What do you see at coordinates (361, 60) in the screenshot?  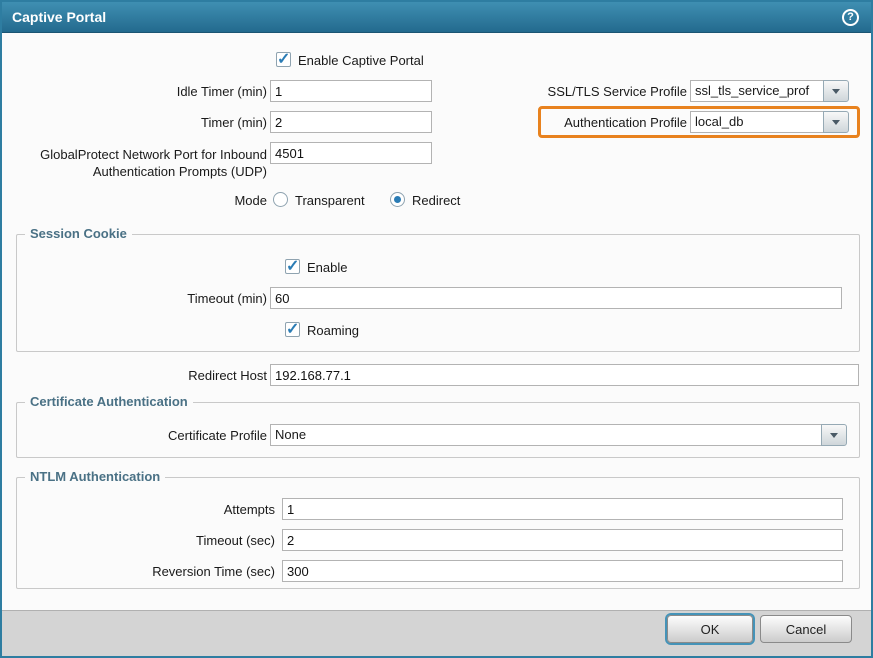 I see `enable-captive-portal-label: Enable Captive Portal` at bounding box center [361, 60].